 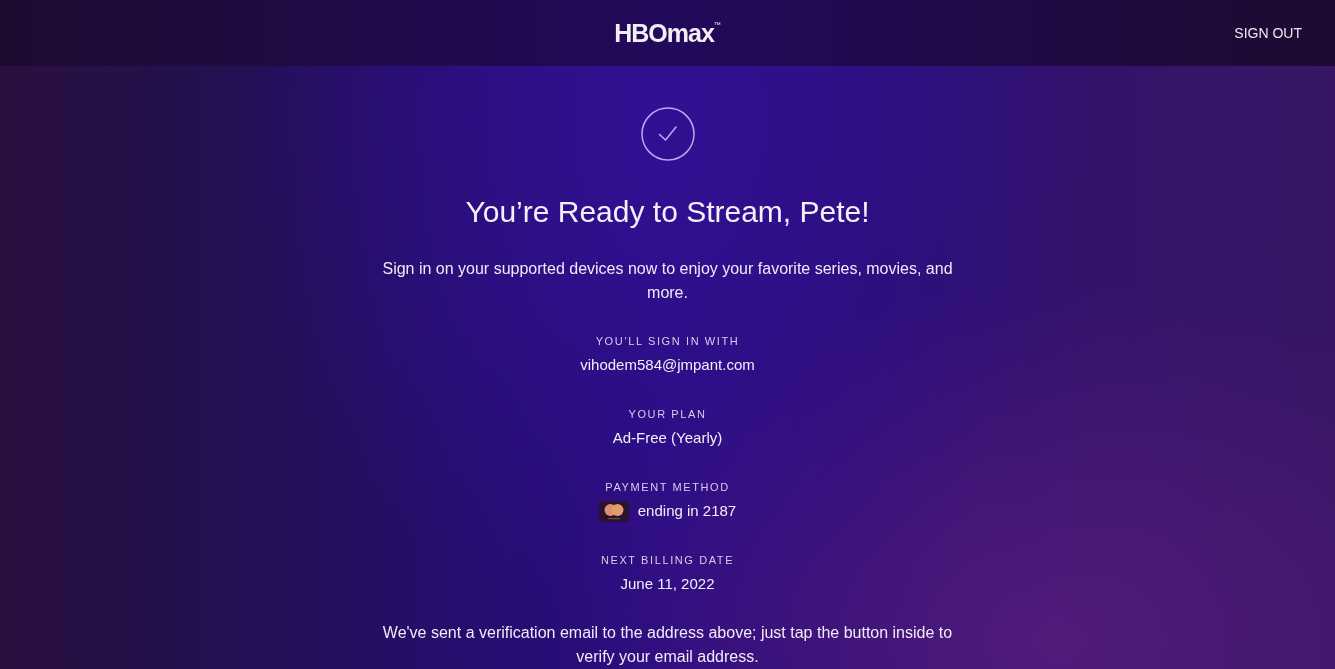 I want to click on detail-value: Ad-Free (Yearly), so click(x=667, y=438).